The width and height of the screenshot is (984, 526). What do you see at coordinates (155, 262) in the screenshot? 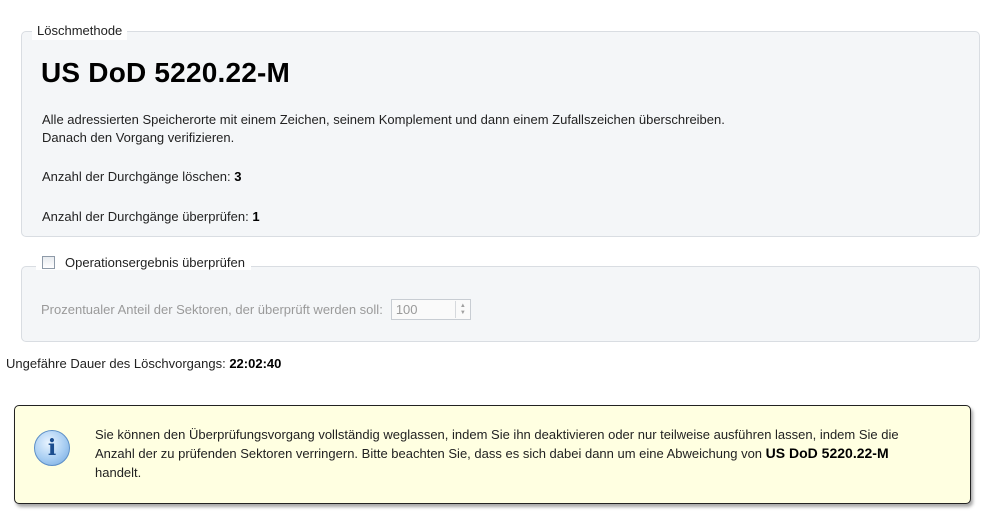
I see `verify-checkbox-label: Operationsergebnis überprüfen` at bounding box center [155, 262].